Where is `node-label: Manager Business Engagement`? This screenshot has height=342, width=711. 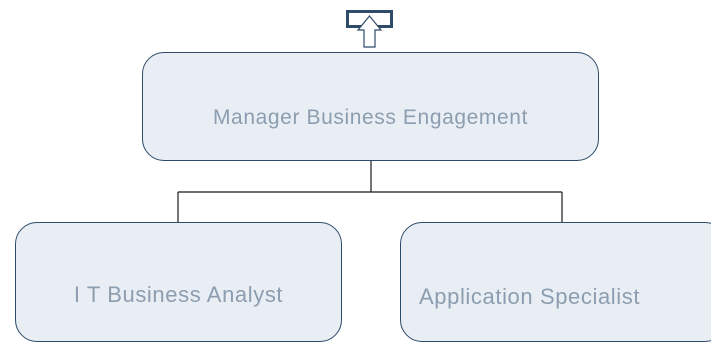 node-label: Manager Business Engagement is located at coordinates (370, 117).